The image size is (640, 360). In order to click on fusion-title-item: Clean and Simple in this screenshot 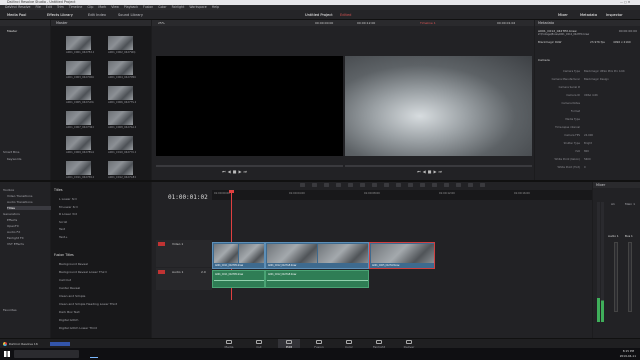, I will do `click(72, 296)`.